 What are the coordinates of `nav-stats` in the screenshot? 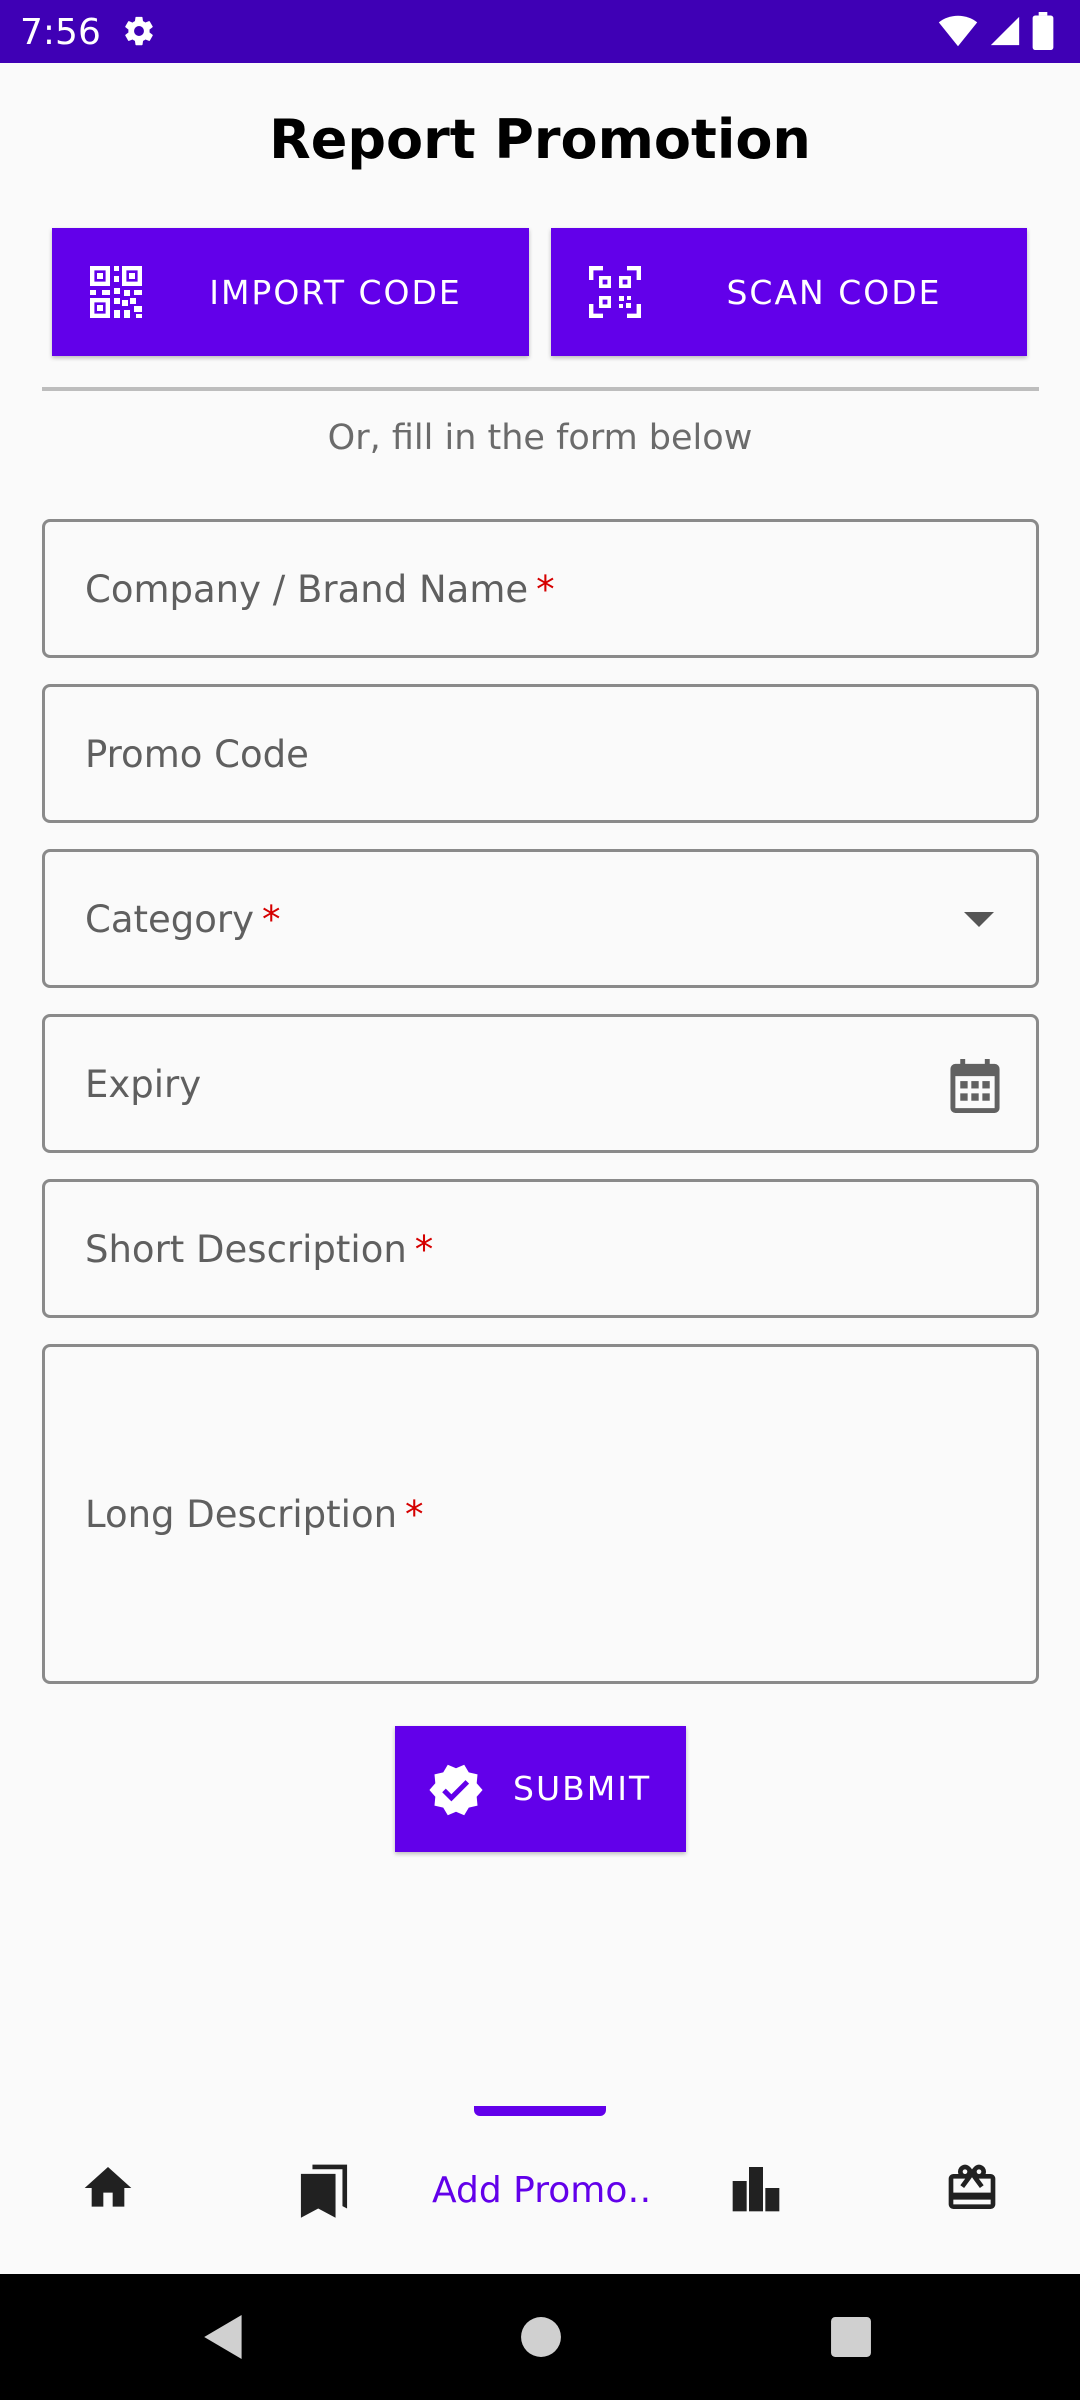 It's located at (756, 2187).